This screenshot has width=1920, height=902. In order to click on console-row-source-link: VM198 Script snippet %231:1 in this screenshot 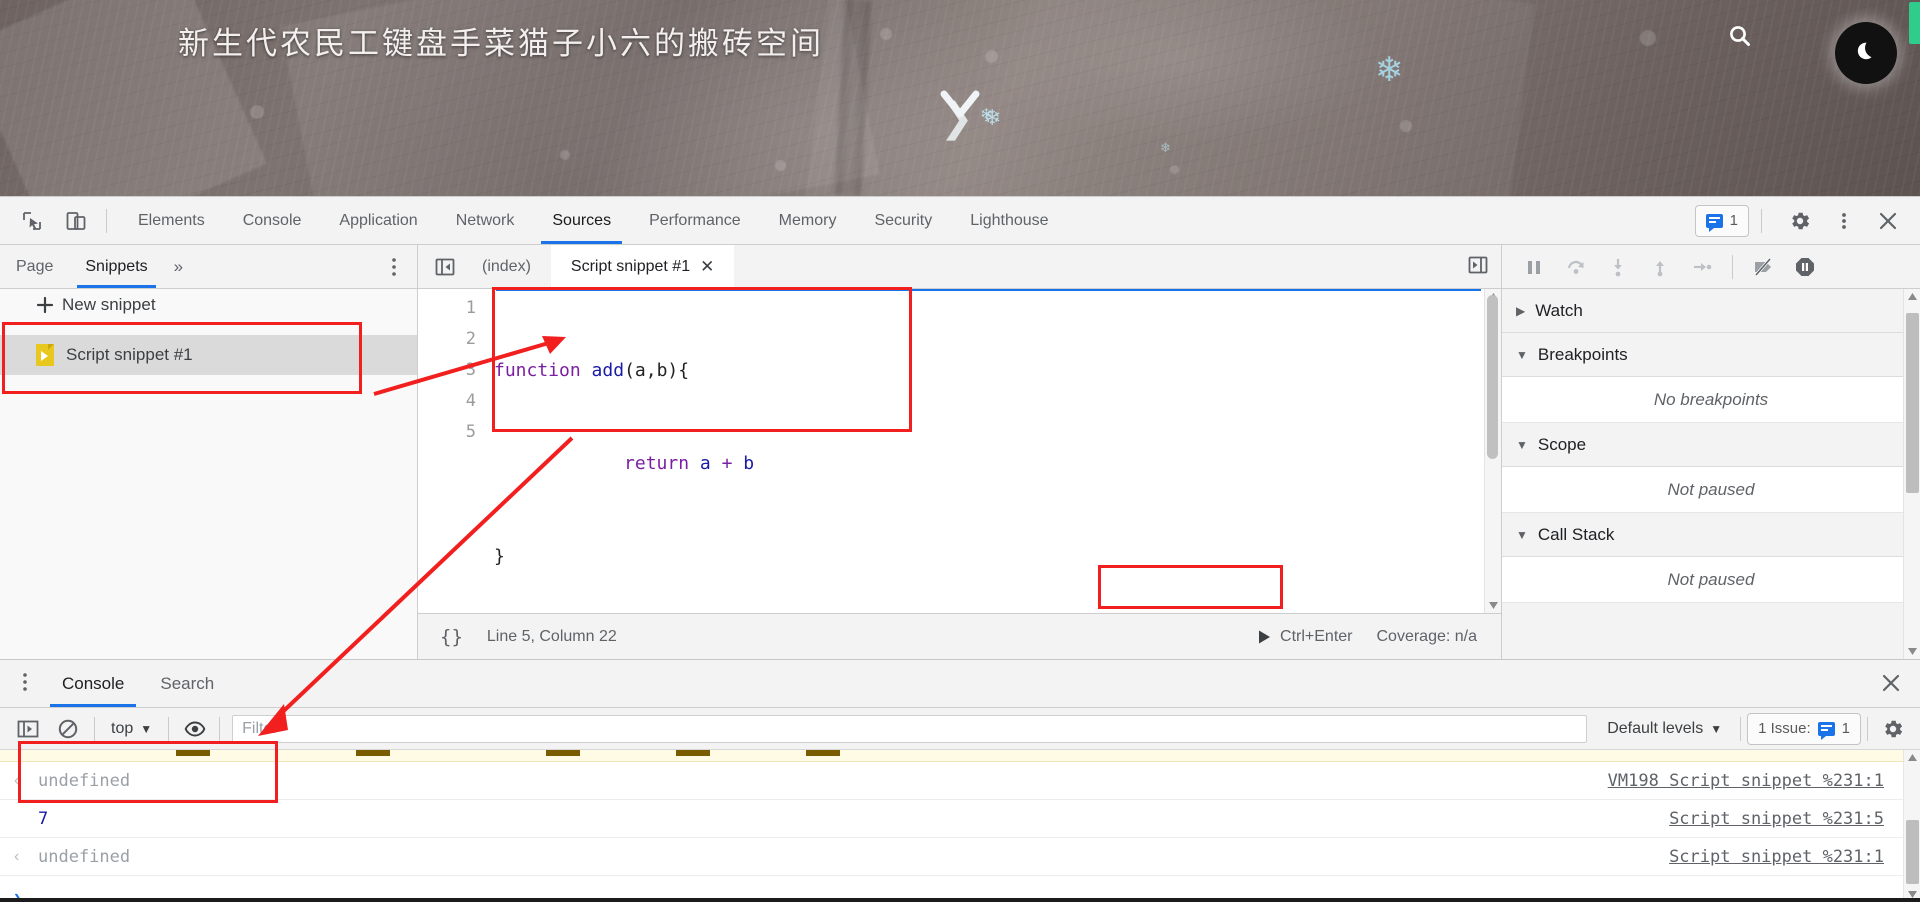, I will do `click(1746, 781)`.